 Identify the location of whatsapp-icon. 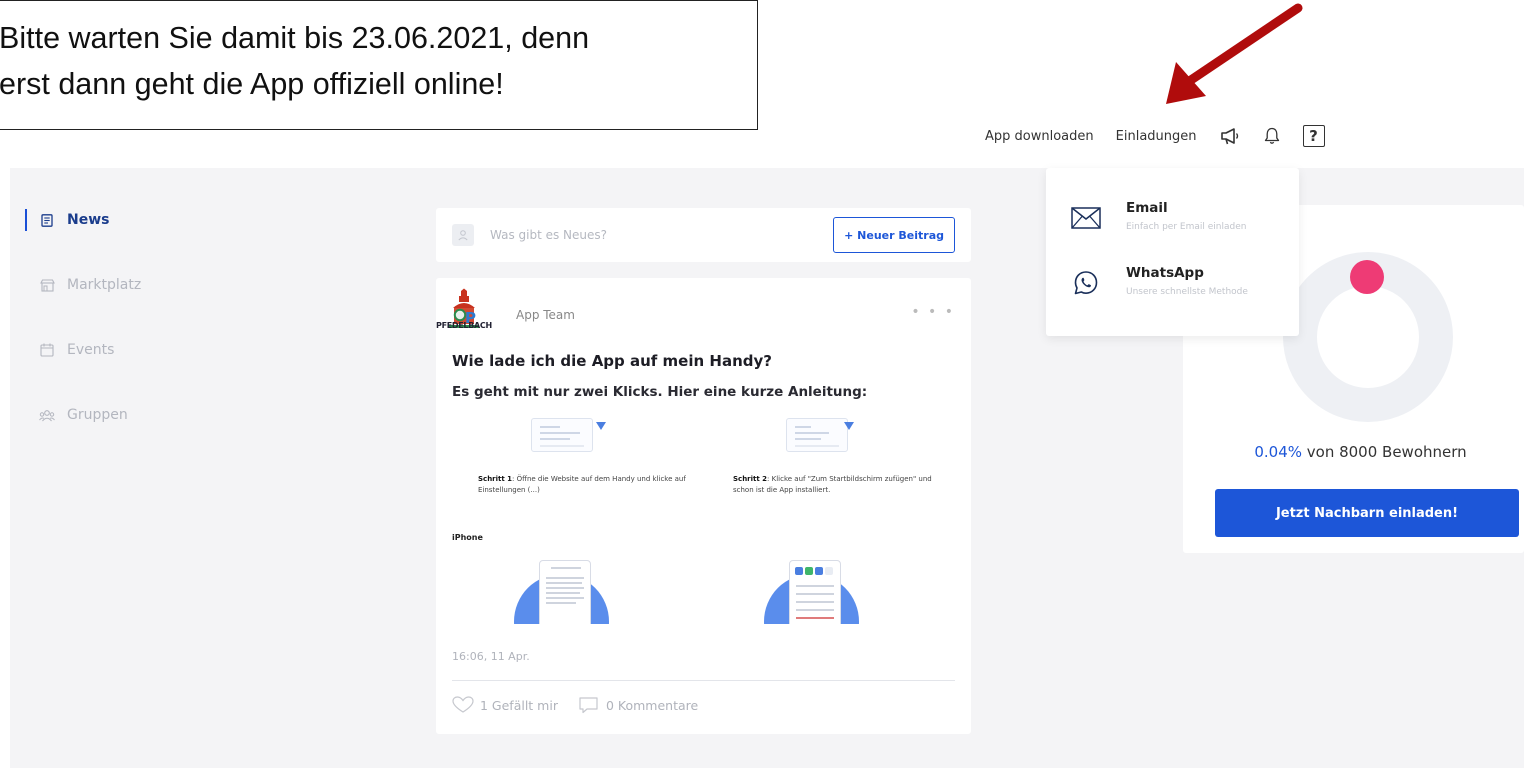
(1086, 283).